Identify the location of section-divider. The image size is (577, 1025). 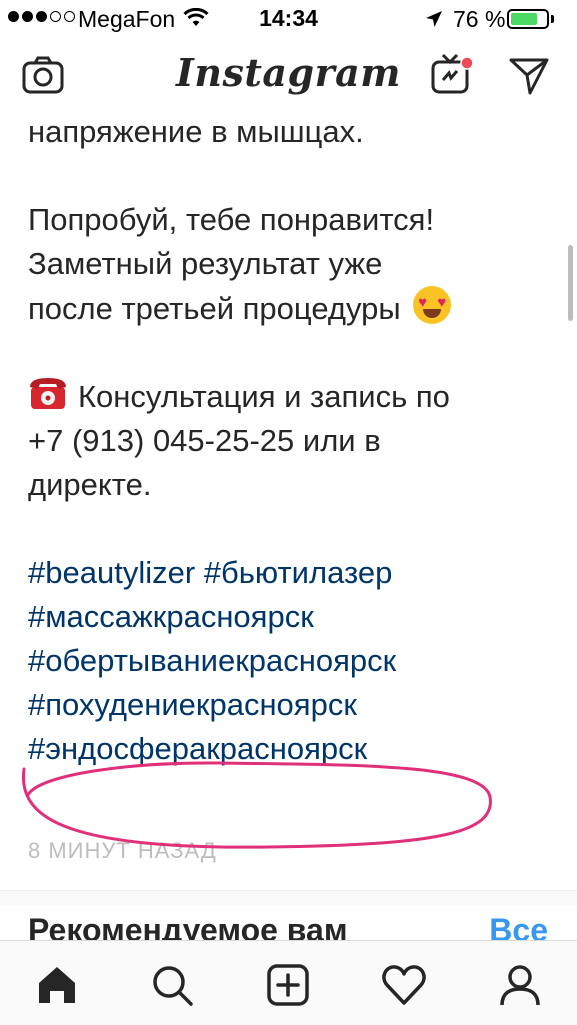
(288, 897).